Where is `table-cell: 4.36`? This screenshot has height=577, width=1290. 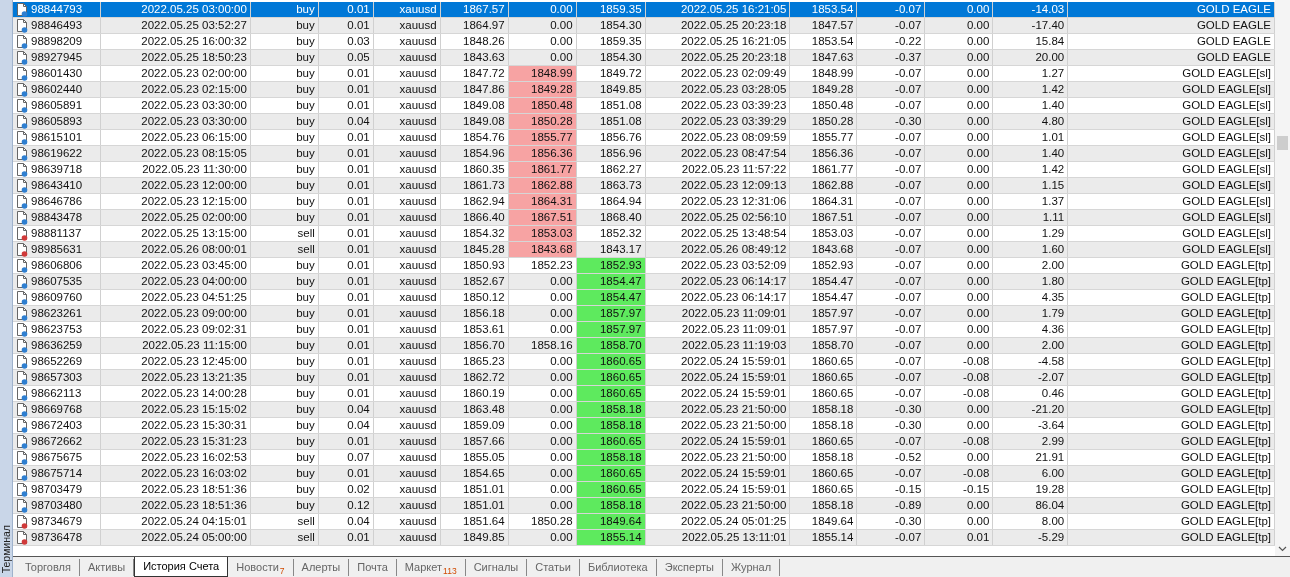
table-cell: 4.36 is located at coordinates (1031, 329).